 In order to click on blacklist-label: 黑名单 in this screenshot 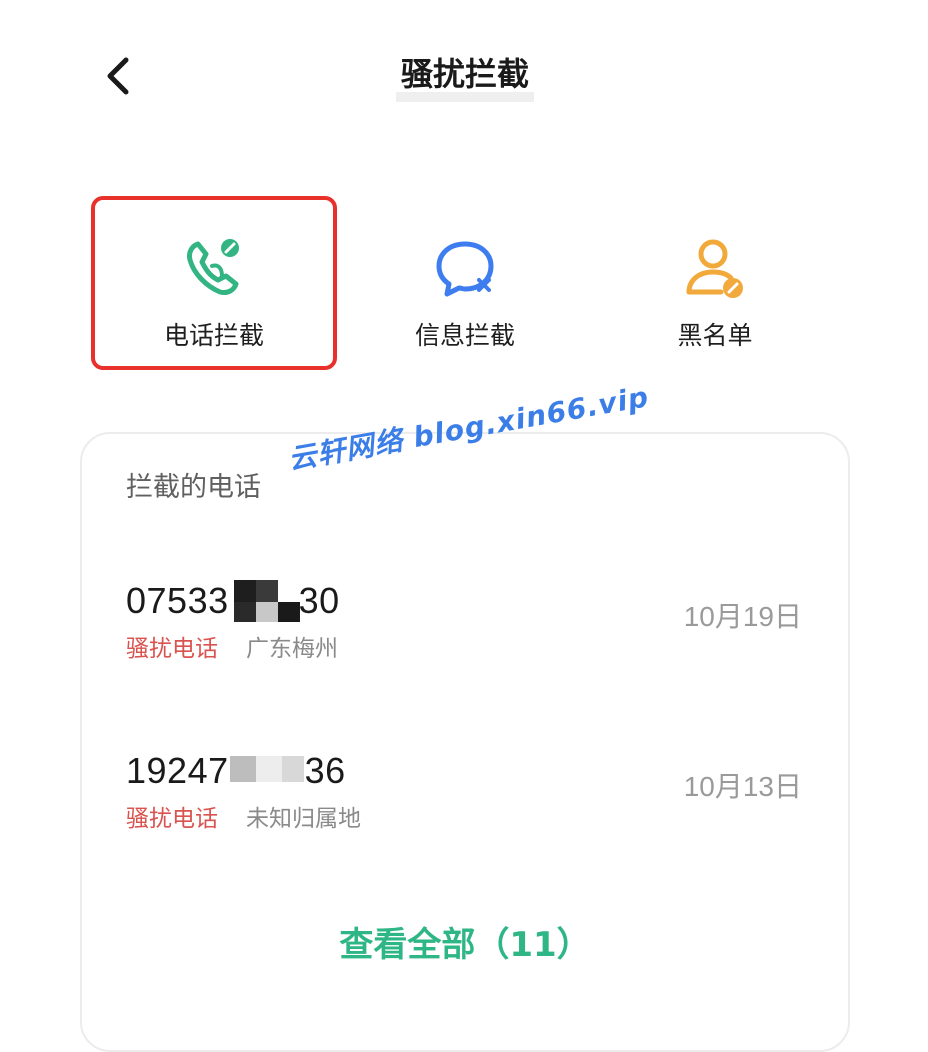, I will do `click(715, 335)`.